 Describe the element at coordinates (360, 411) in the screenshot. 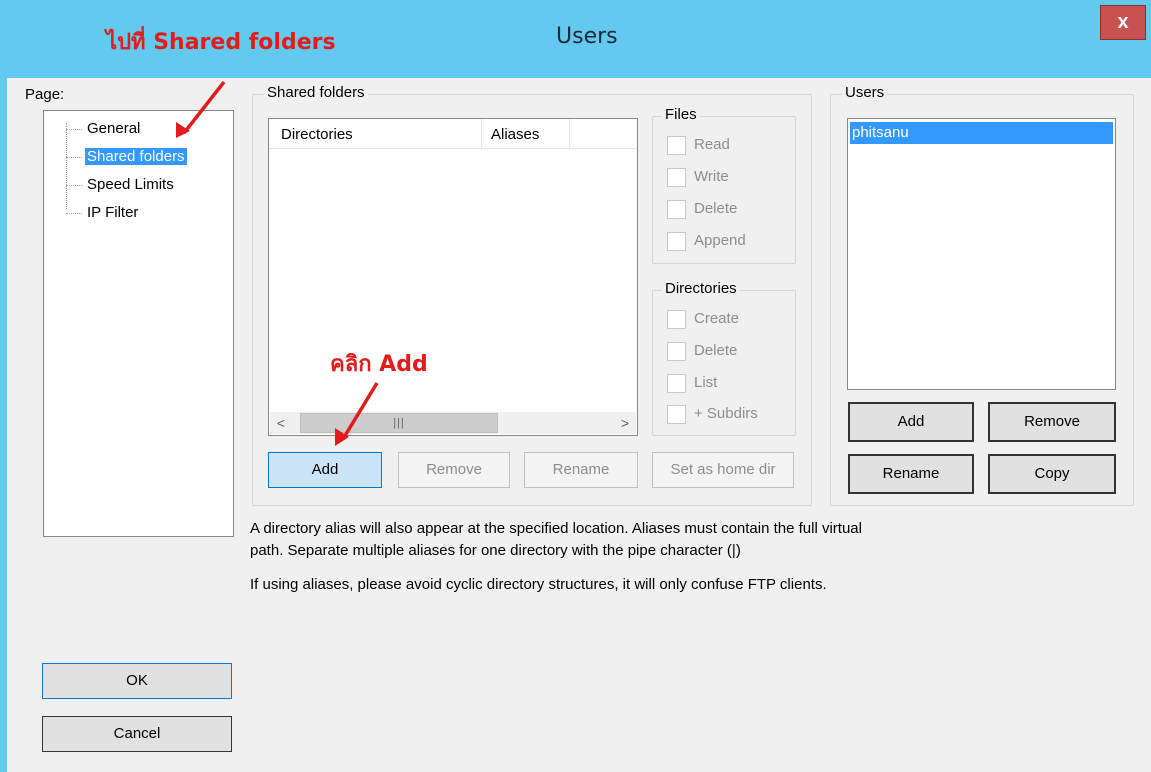

I see `arrow-to-add` at that location.